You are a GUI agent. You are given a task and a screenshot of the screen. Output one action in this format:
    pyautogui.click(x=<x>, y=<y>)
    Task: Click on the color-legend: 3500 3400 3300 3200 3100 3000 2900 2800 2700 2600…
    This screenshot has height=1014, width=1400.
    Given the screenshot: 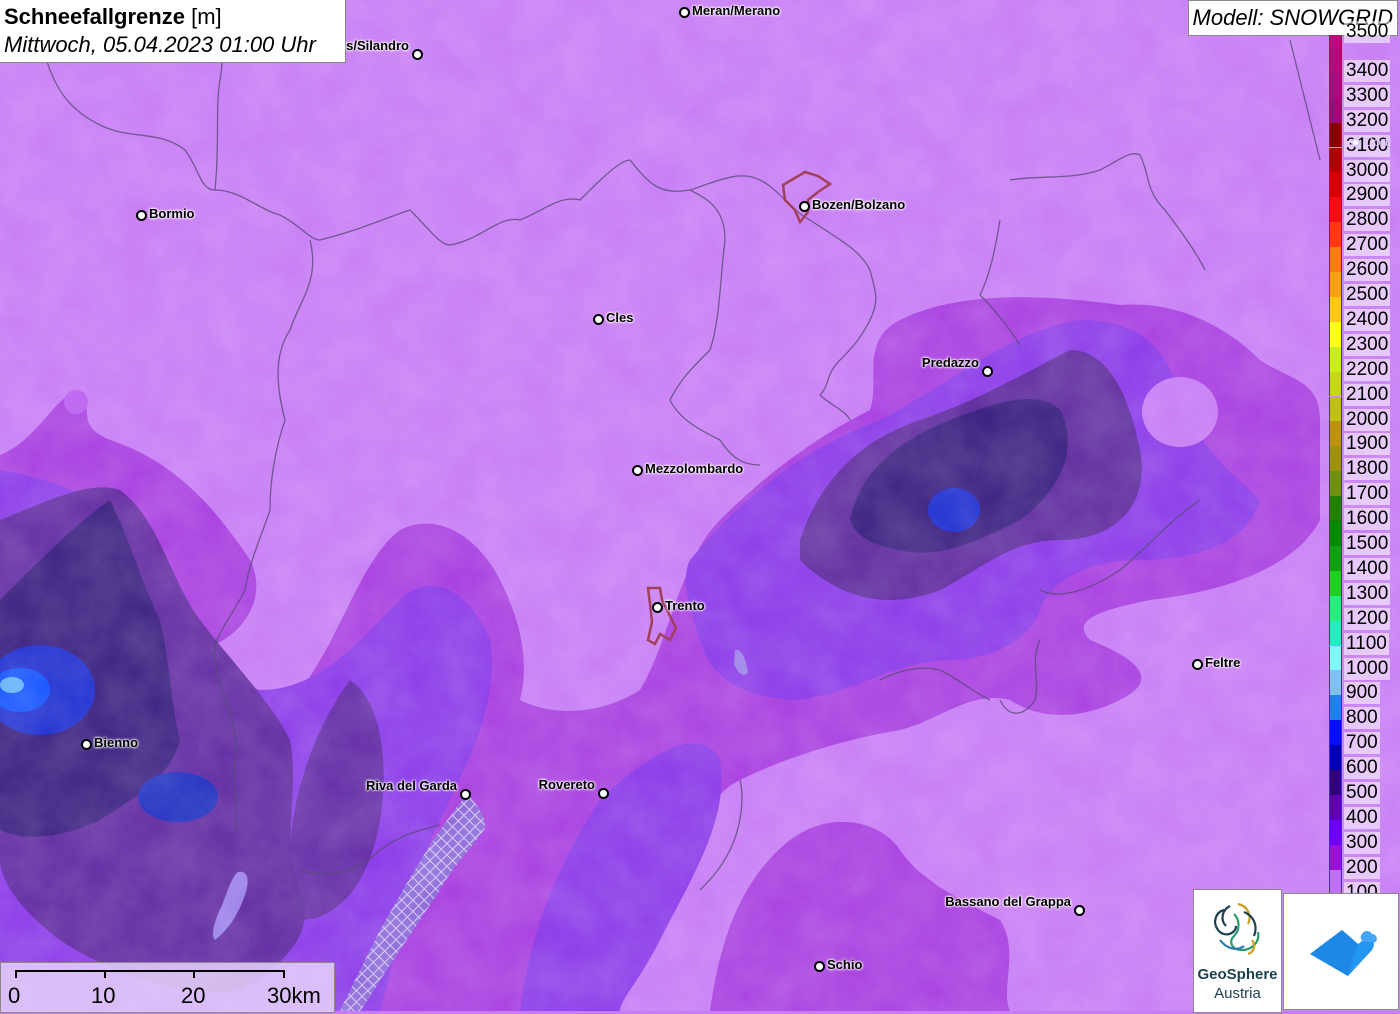 What is the action you would take?
    pyautogui.click(x=1364, y=462)
    